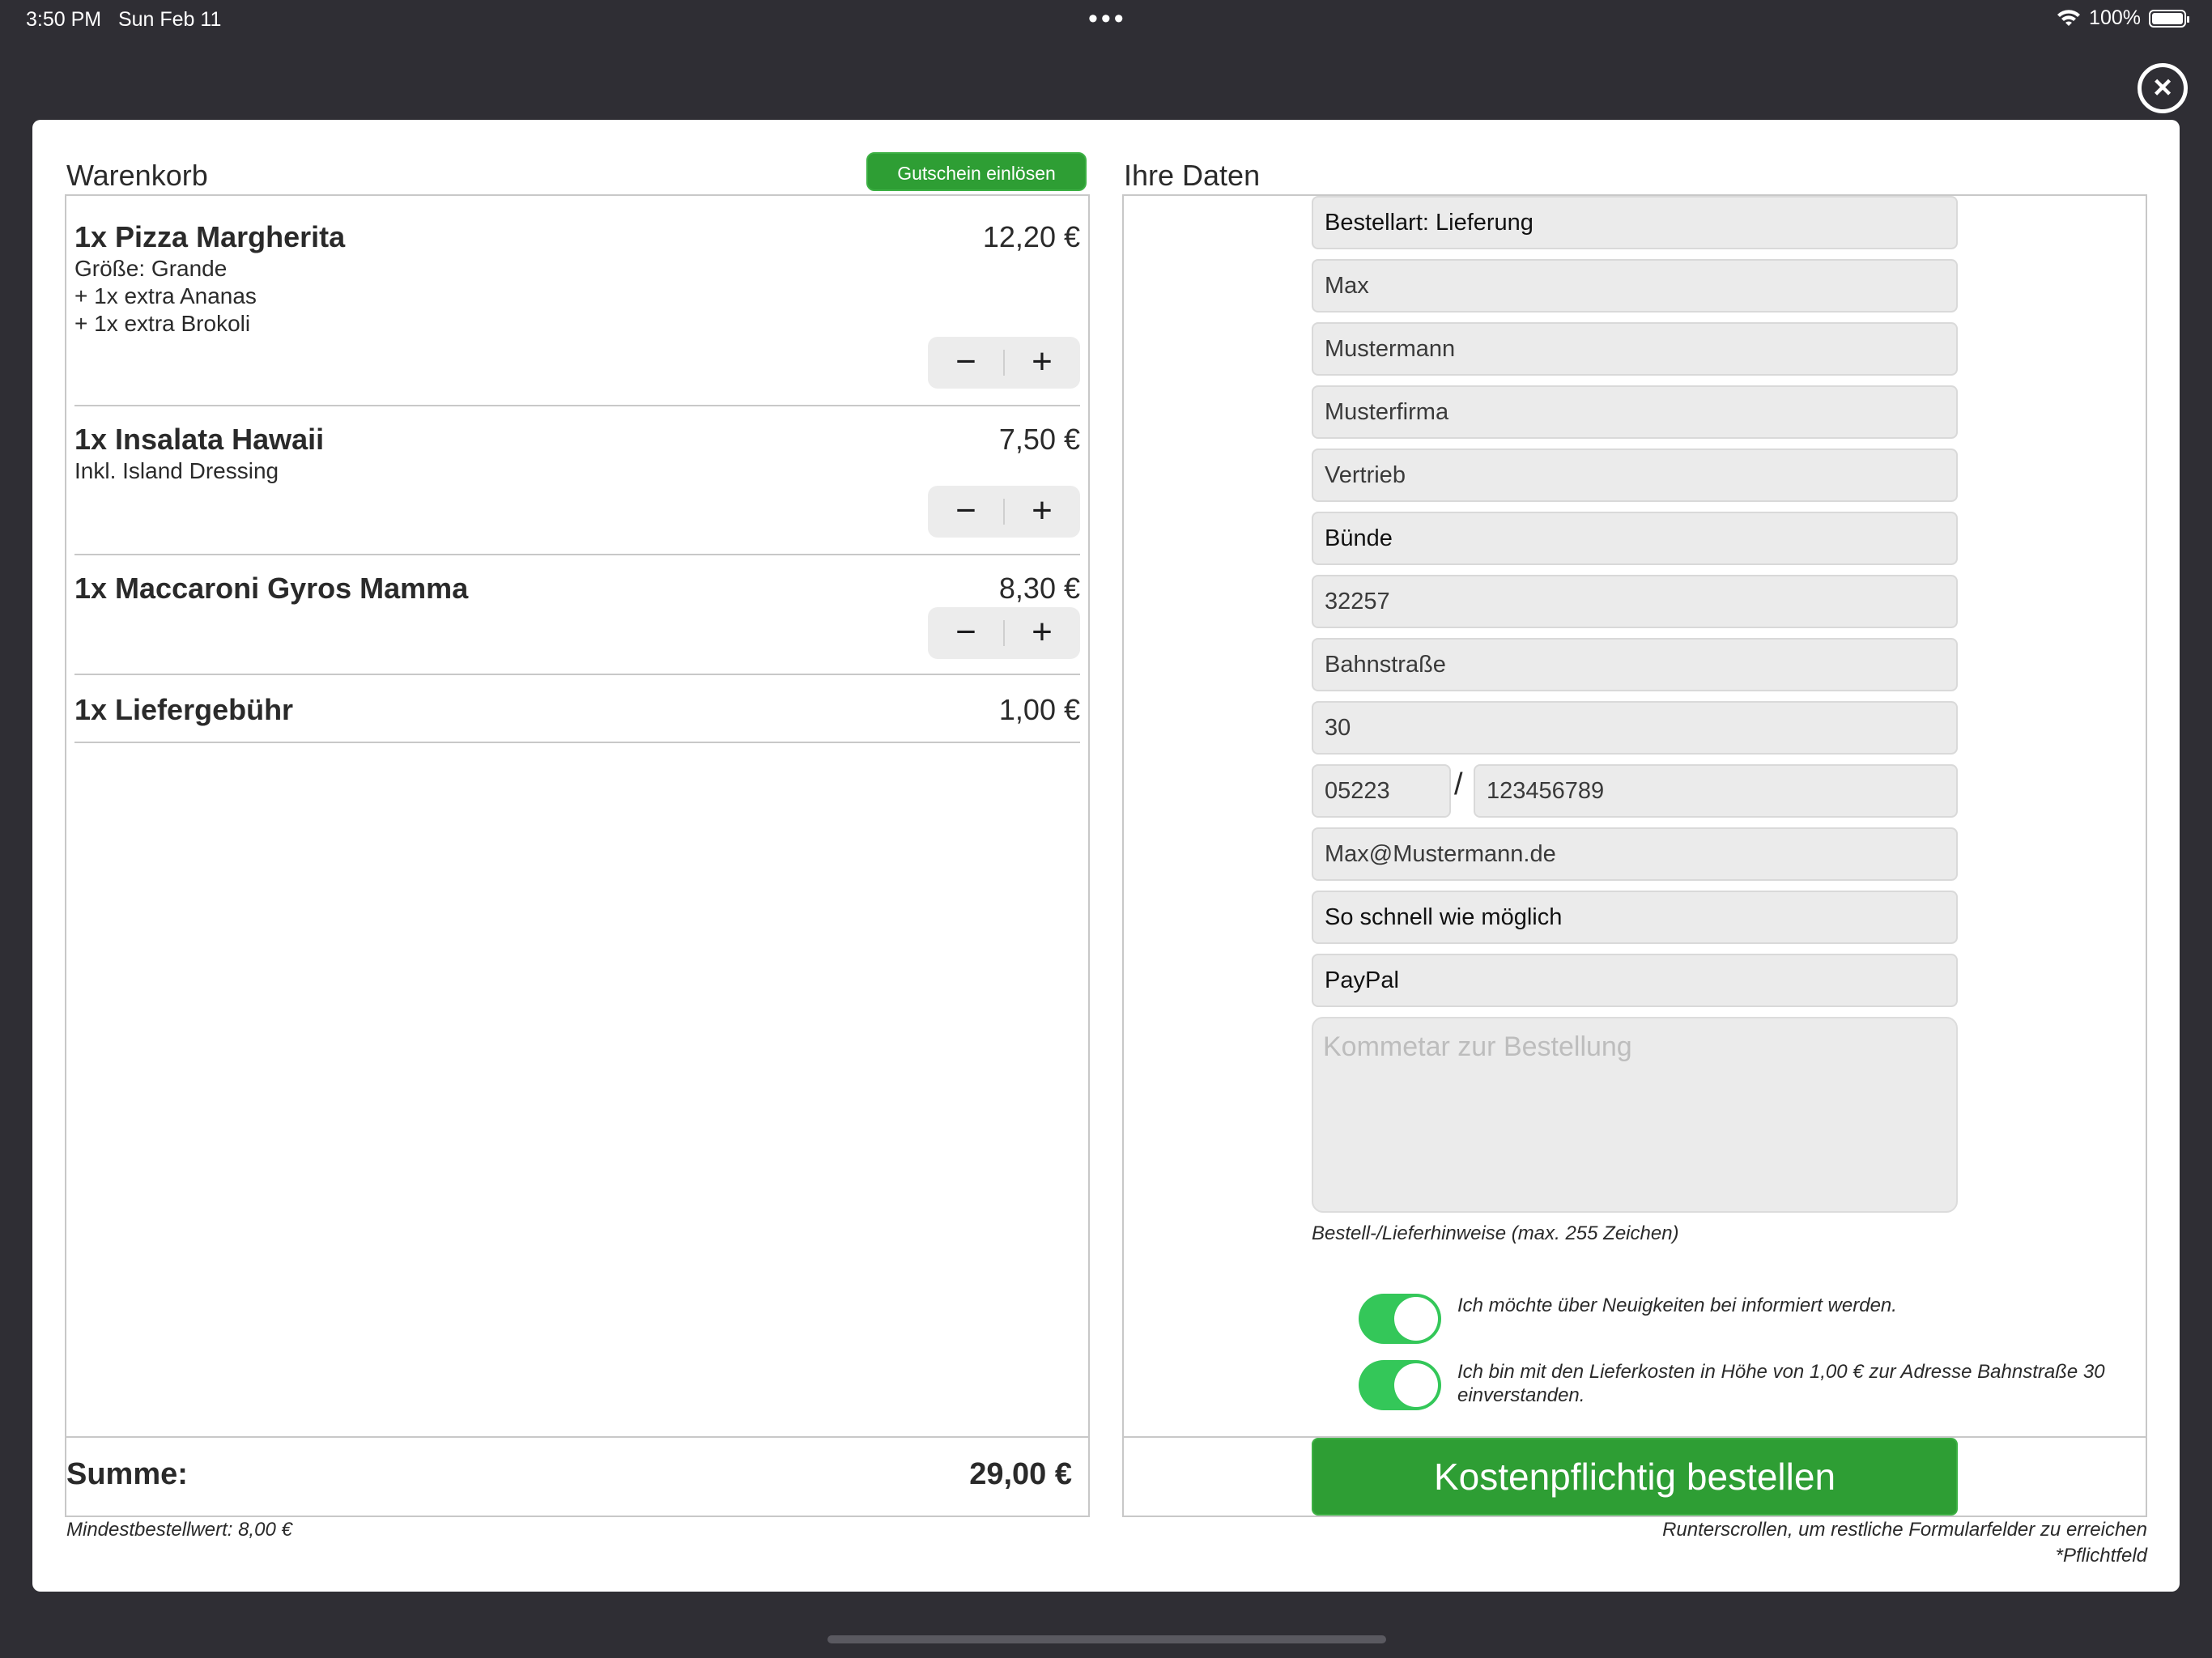 The height and width of the screenshot is (1658, 2212). What do you see at coordinates (127, 1474) in the screenshot?
I see `sum-label: Summe:` at bounding box center [127, 1474].